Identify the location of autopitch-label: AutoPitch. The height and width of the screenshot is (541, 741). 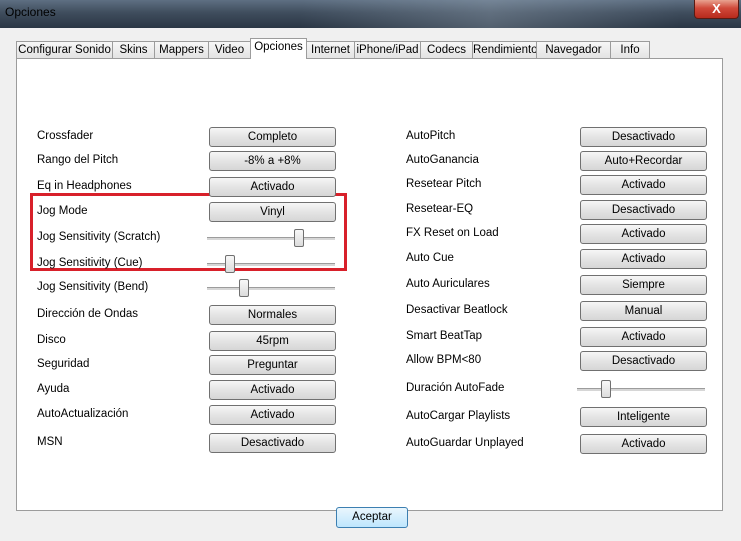
(431, 136).